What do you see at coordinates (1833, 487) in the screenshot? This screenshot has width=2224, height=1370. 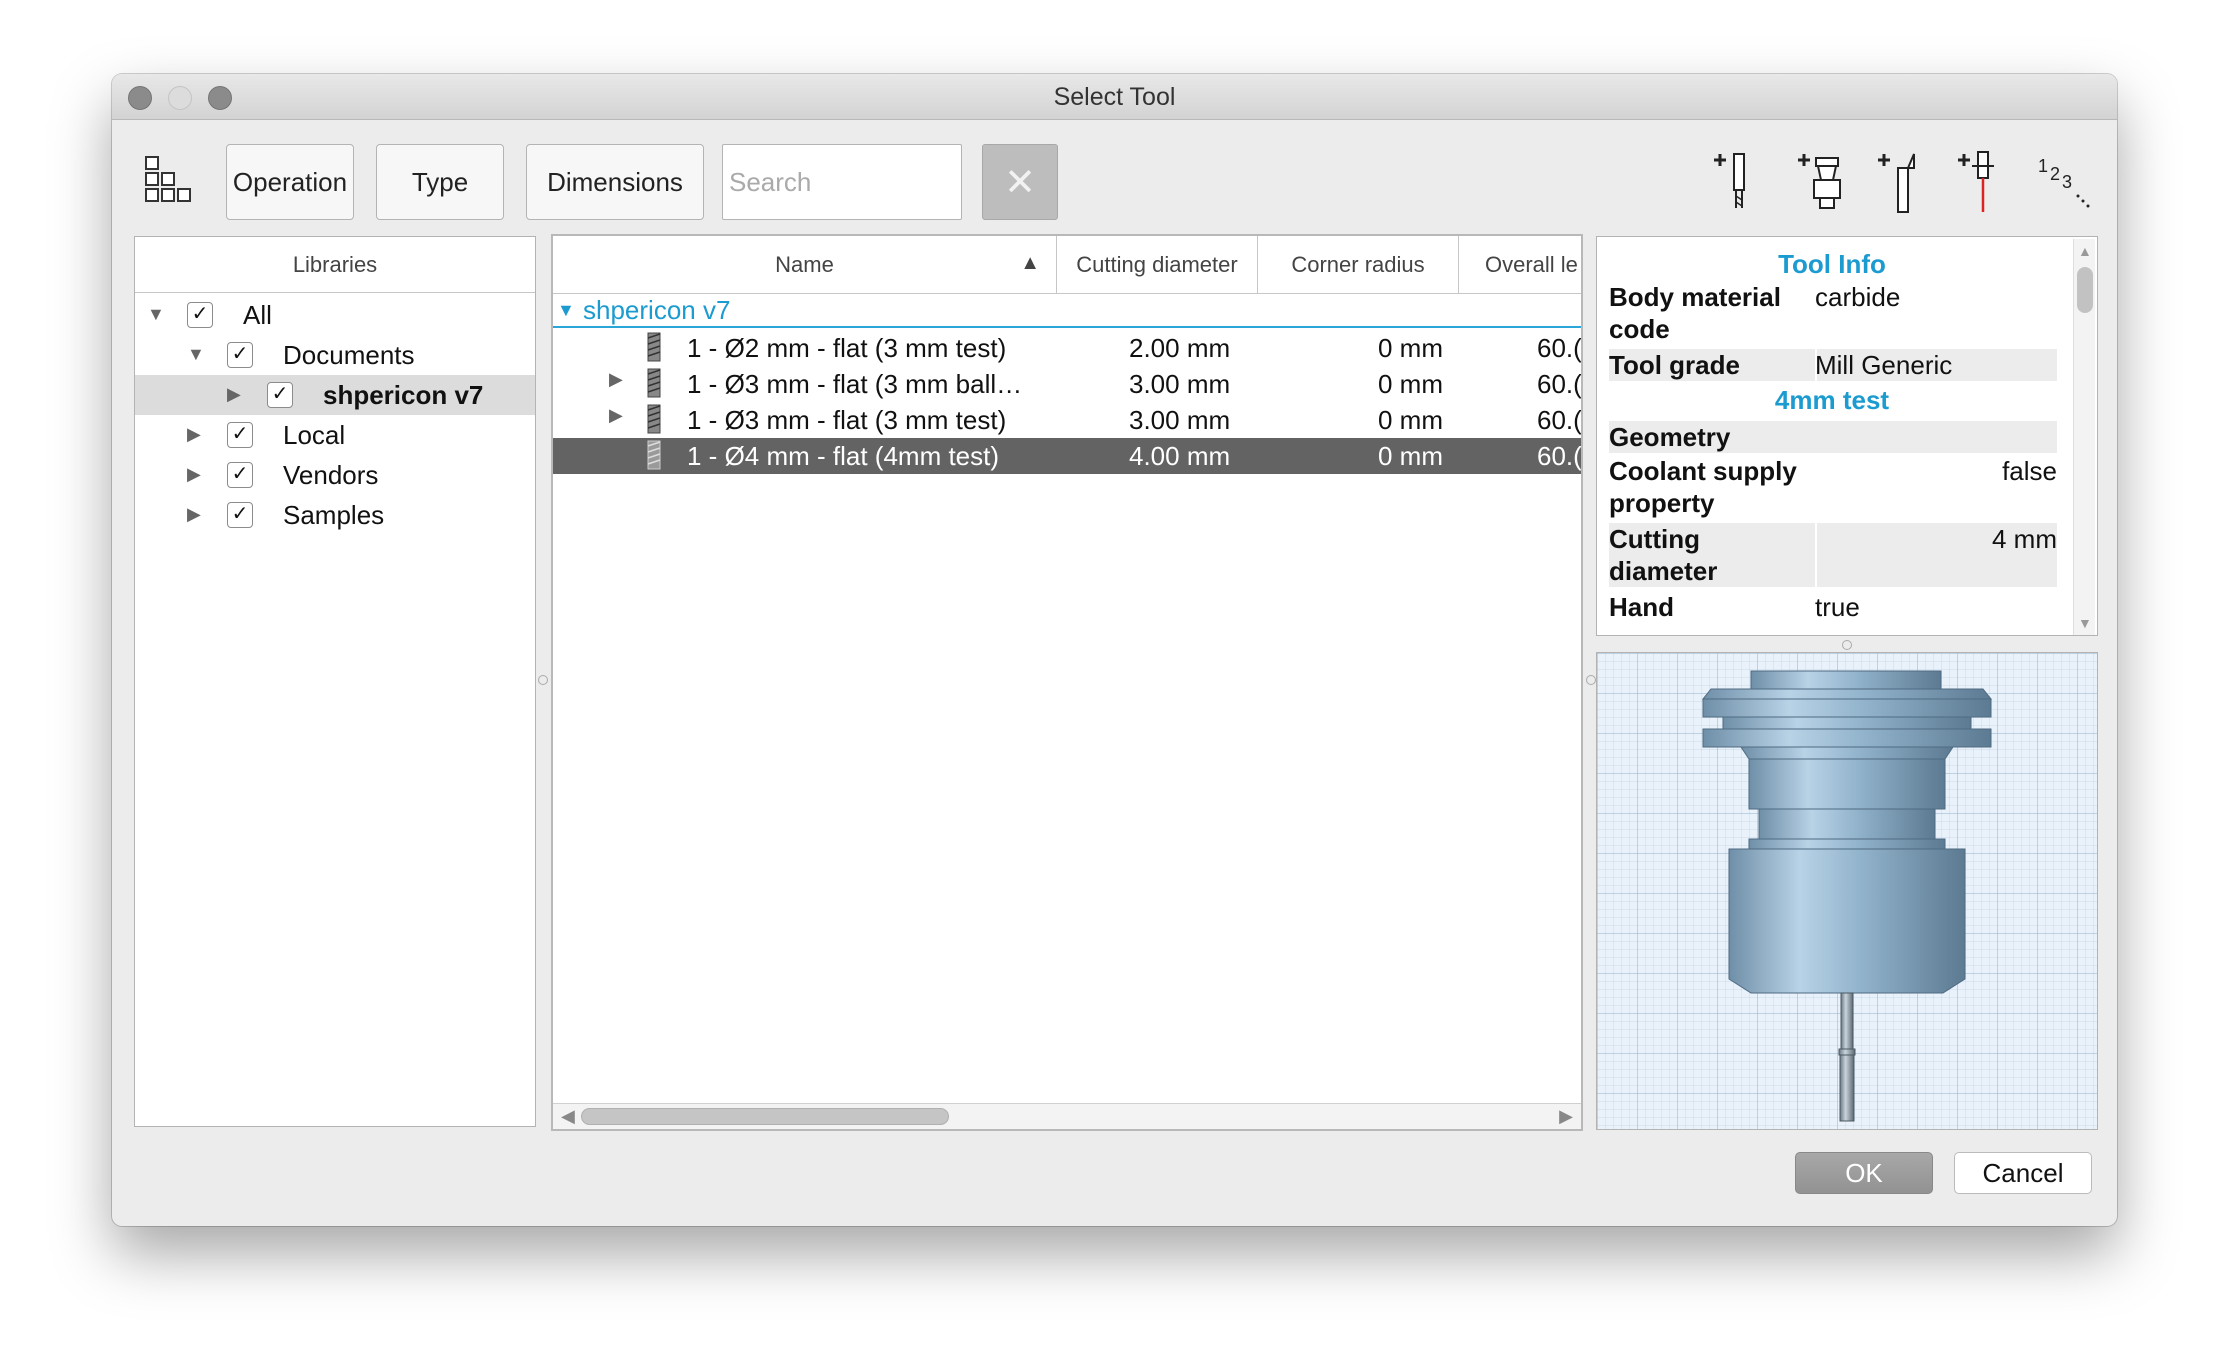 I see `info-row-coolant: Coolant supply property false` at bounding box center [1833, 487].